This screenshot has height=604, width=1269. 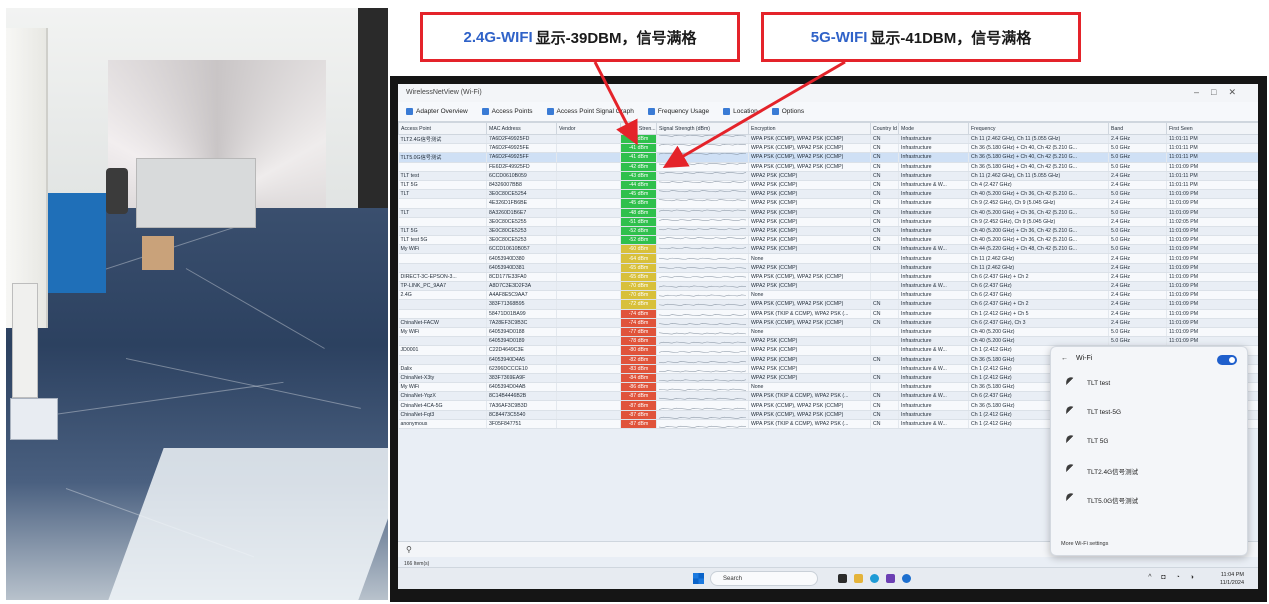 I want to click on store-icon, so click(x=890, y=578).